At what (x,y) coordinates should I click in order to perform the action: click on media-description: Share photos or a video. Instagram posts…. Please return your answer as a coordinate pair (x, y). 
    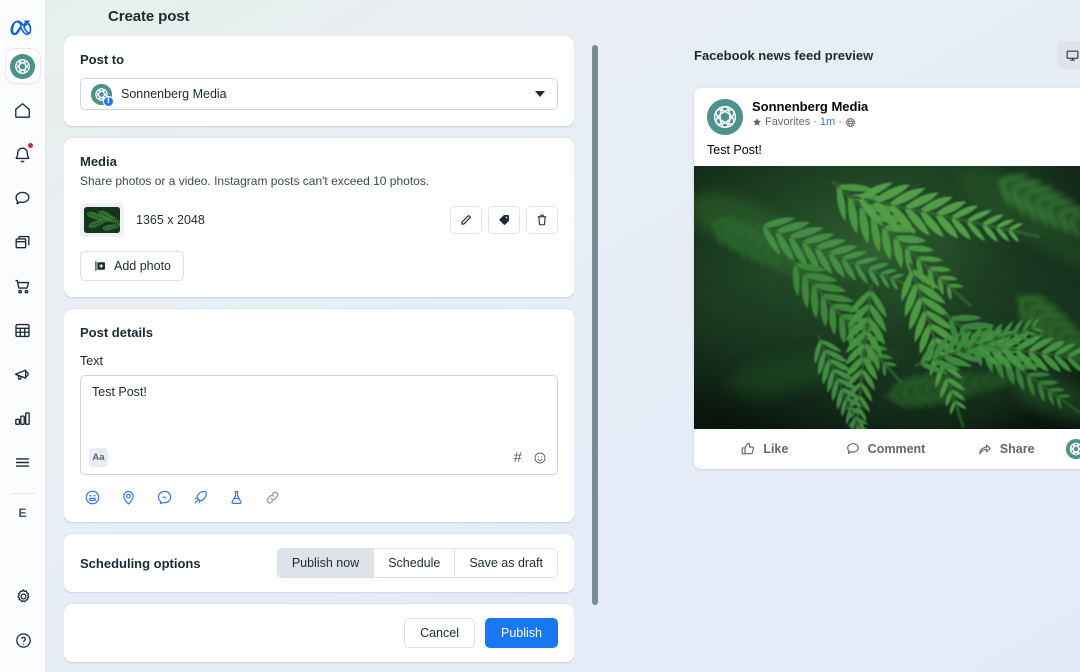
    Looking at the image, I should click on (255, 181).